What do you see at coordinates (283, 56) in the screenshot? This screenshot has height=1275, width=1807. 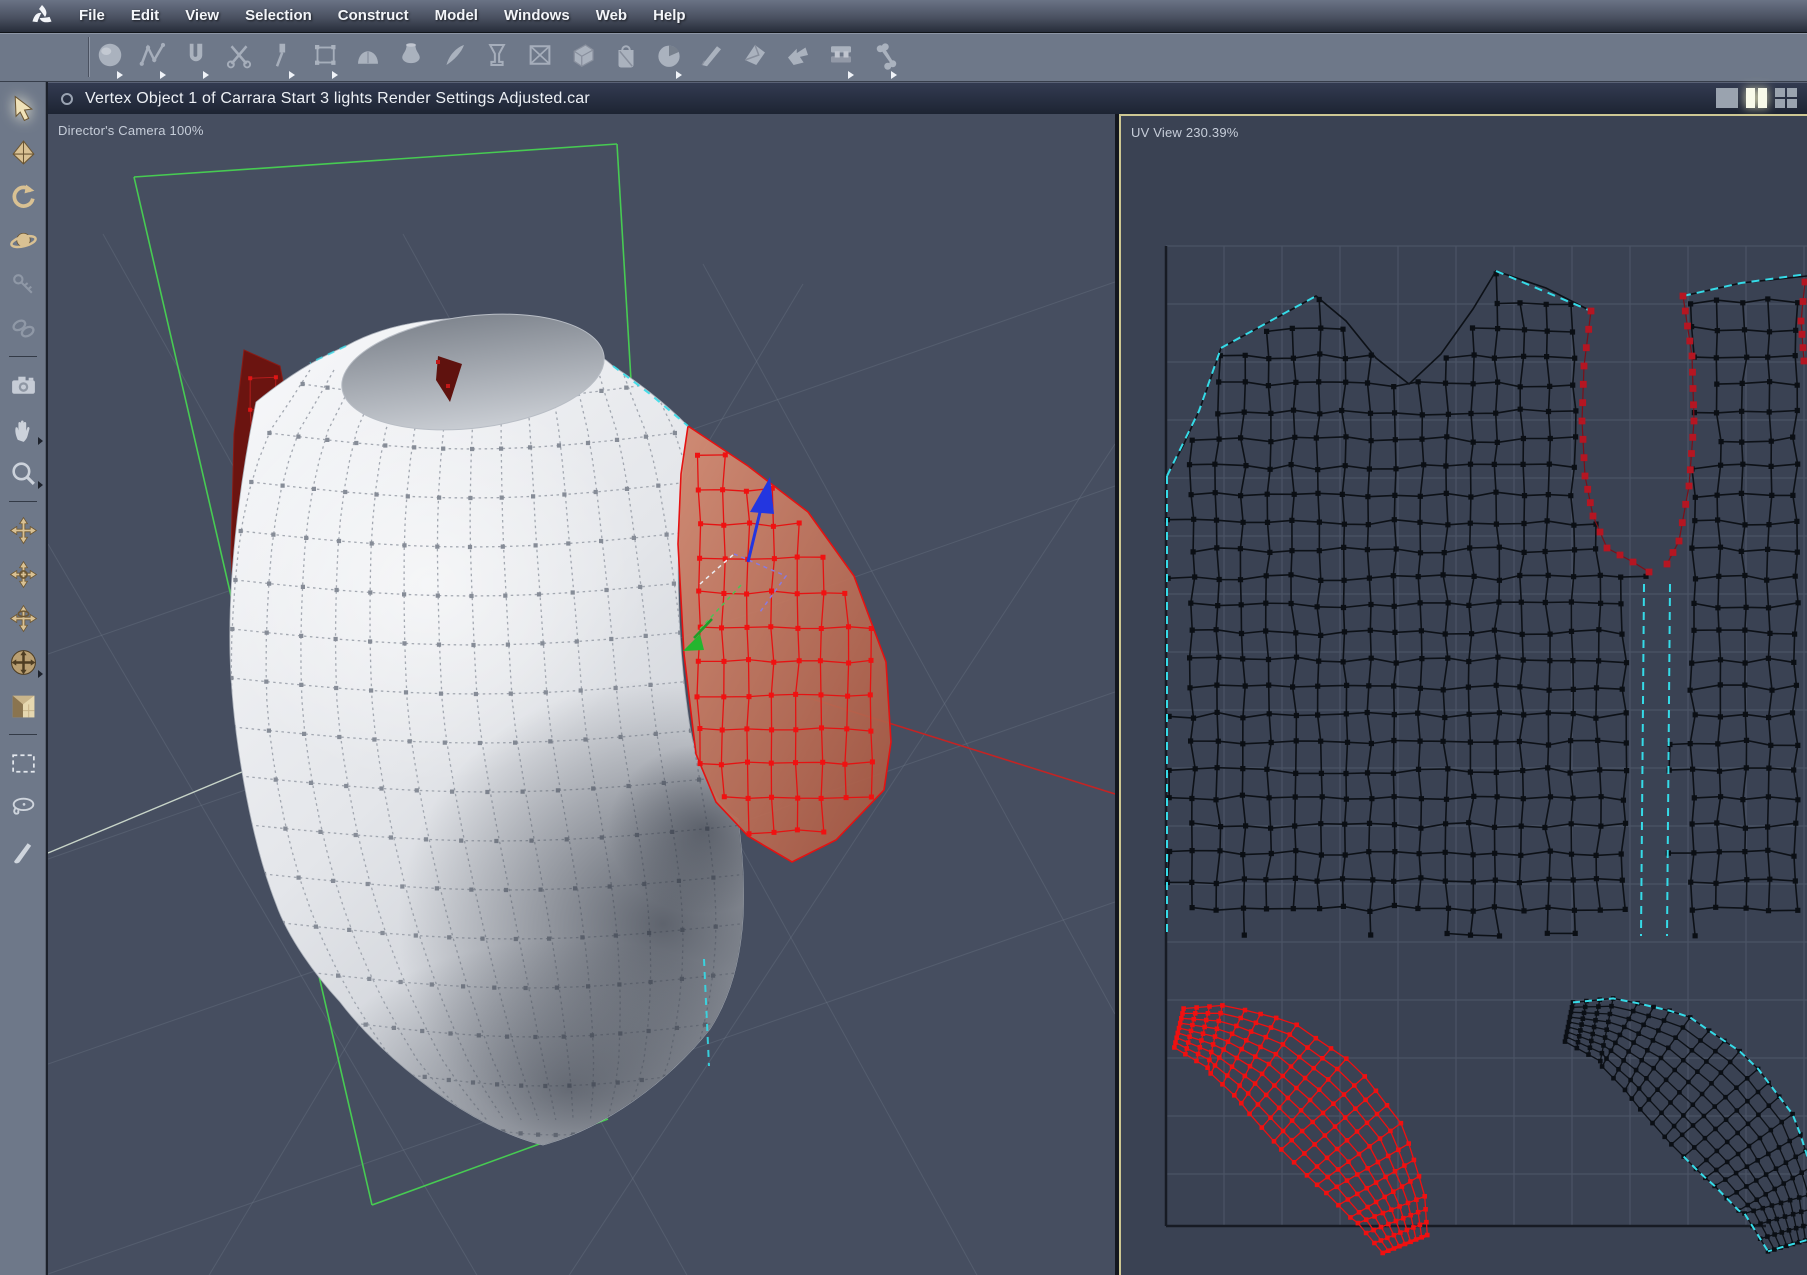 I see `pin-icon` at bounding box center [283, 56].